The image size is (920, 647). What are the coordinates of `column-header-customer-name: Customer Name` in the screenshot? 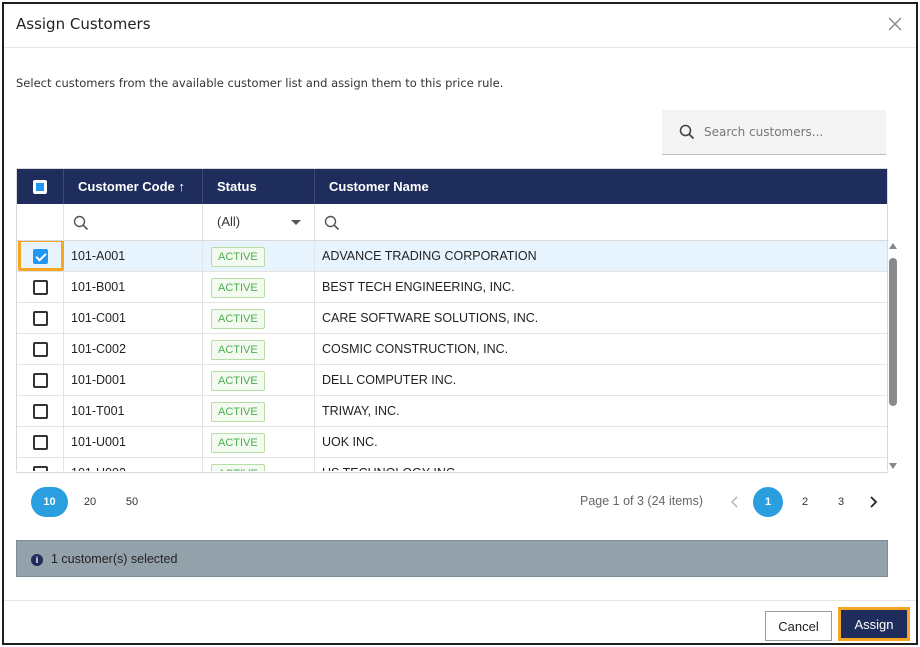 It's located at (601, 186).